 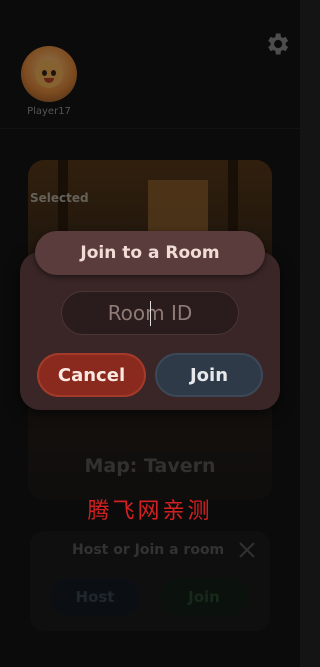 What do you see at coordinates (150, 511) in the screenshot?
I see `watermark-text: 腾飞网亲测` at bounding box center [150, 511].